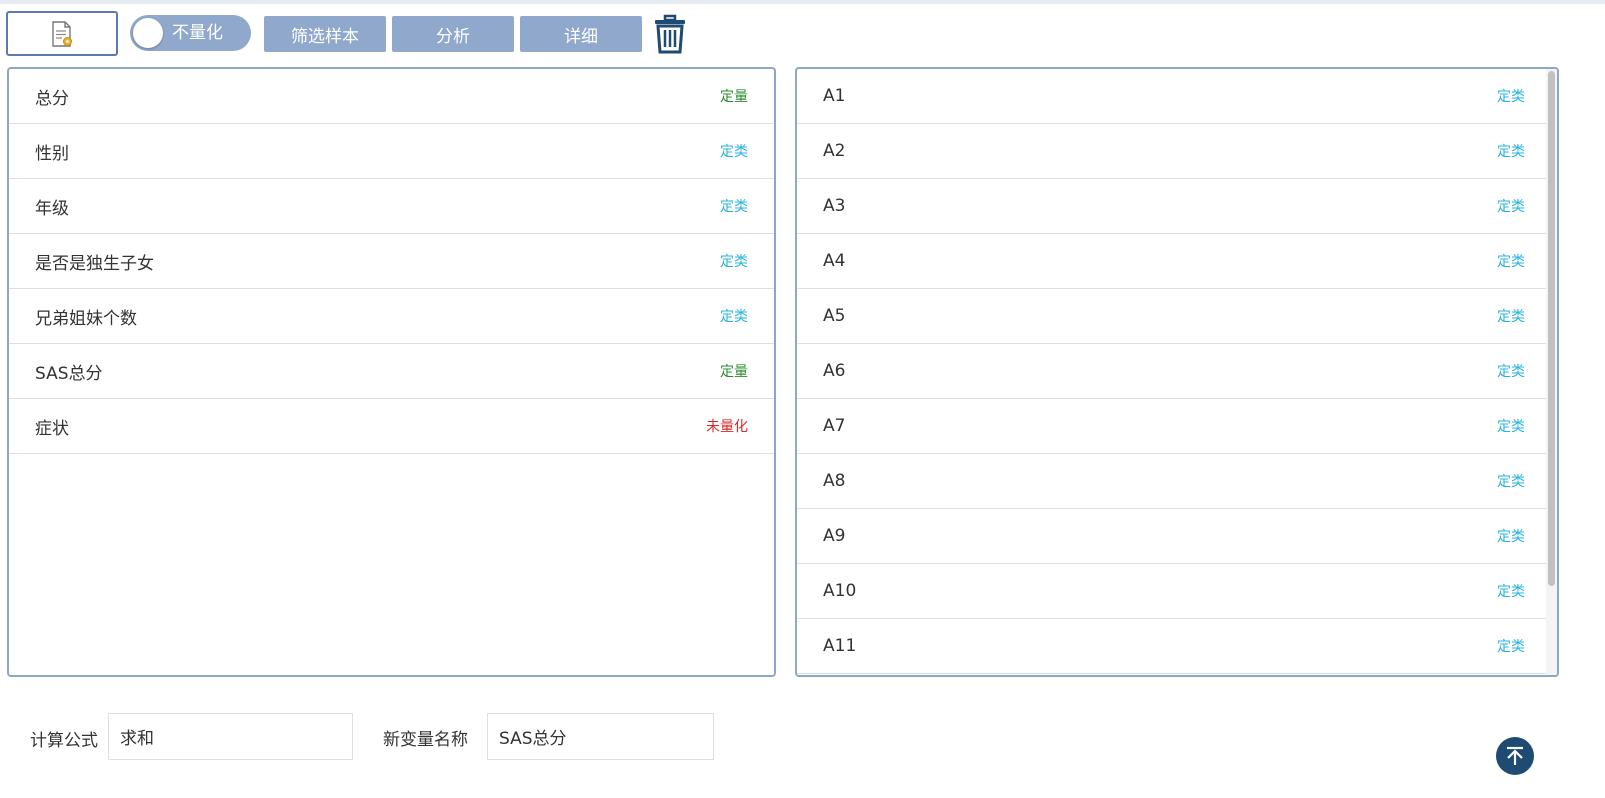 This screenshot has width=1605, height=798. What do you see at coordinates (52, 208) in the screenshot?
I see `variable-name: 年级` at bounding box center [52, 208].